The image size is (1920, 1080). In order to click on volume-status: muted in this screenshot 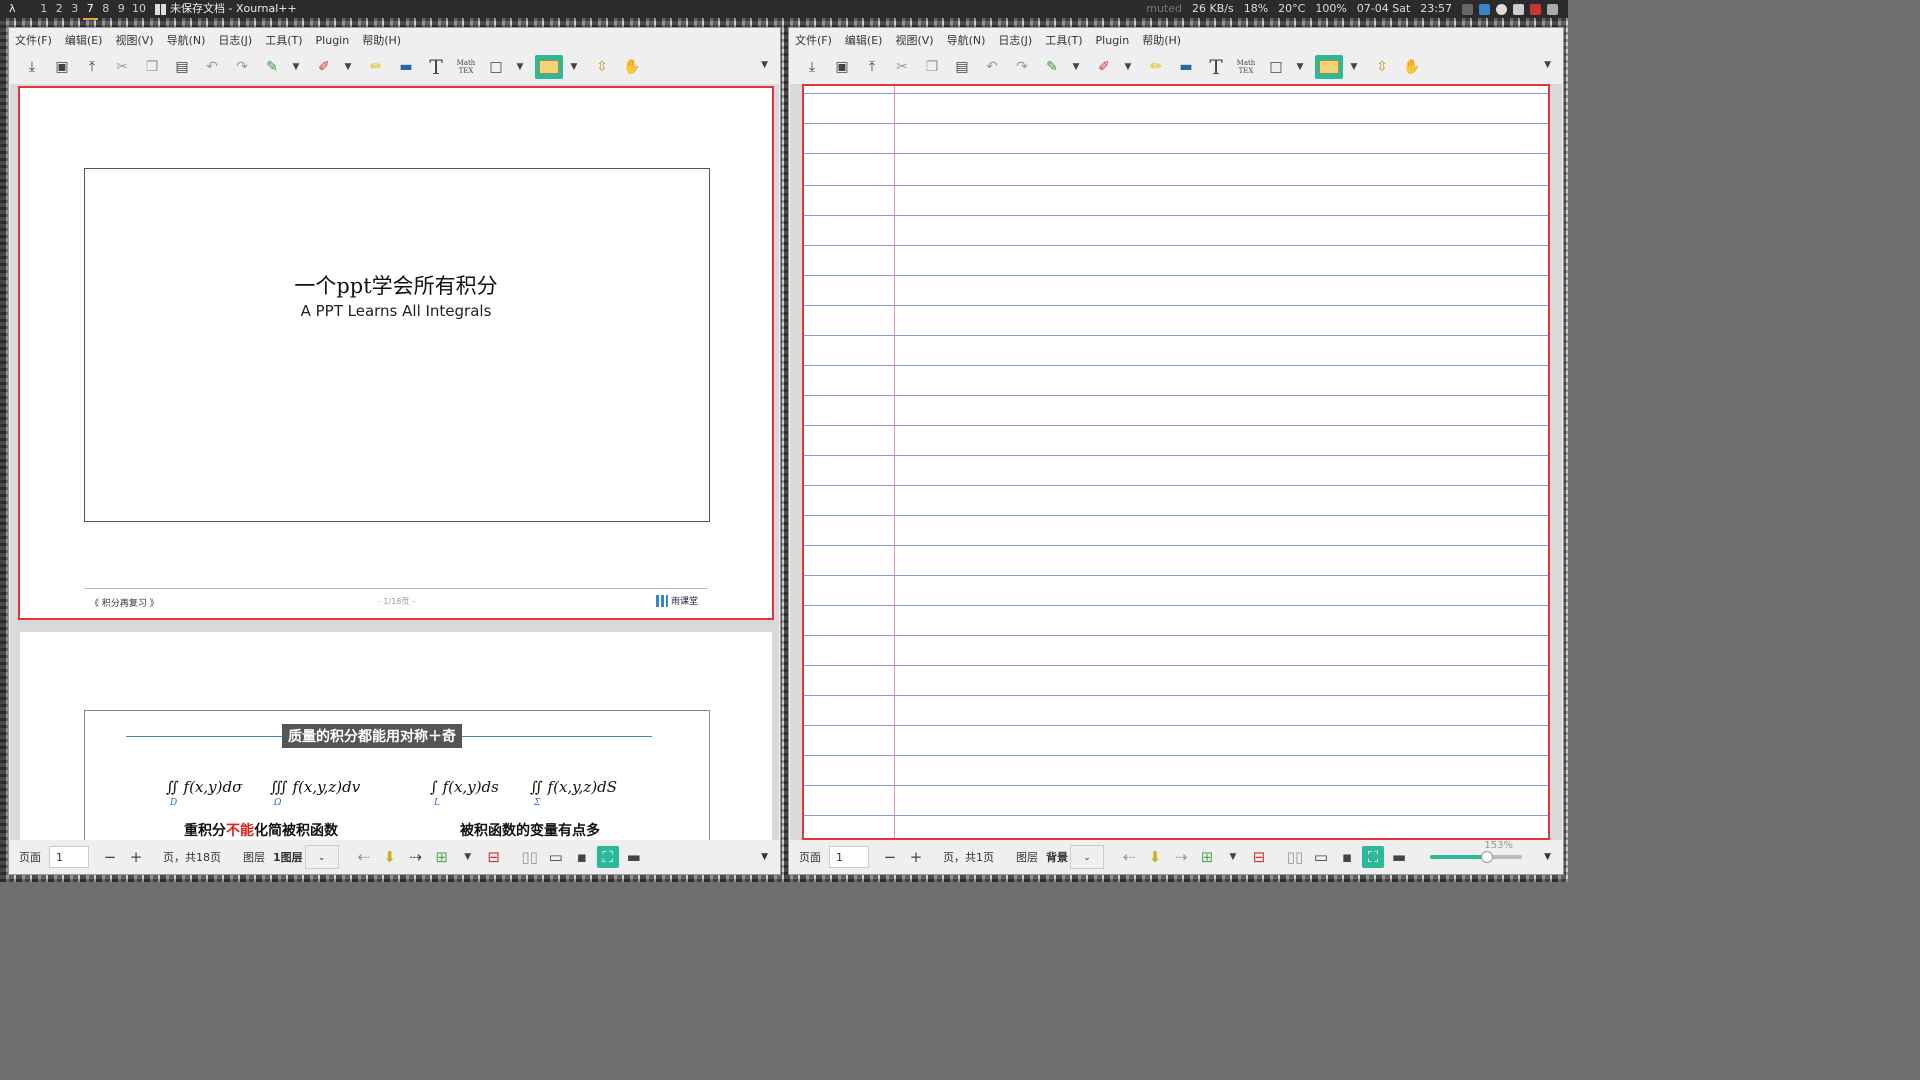, I will do `click(1164, 9)`.